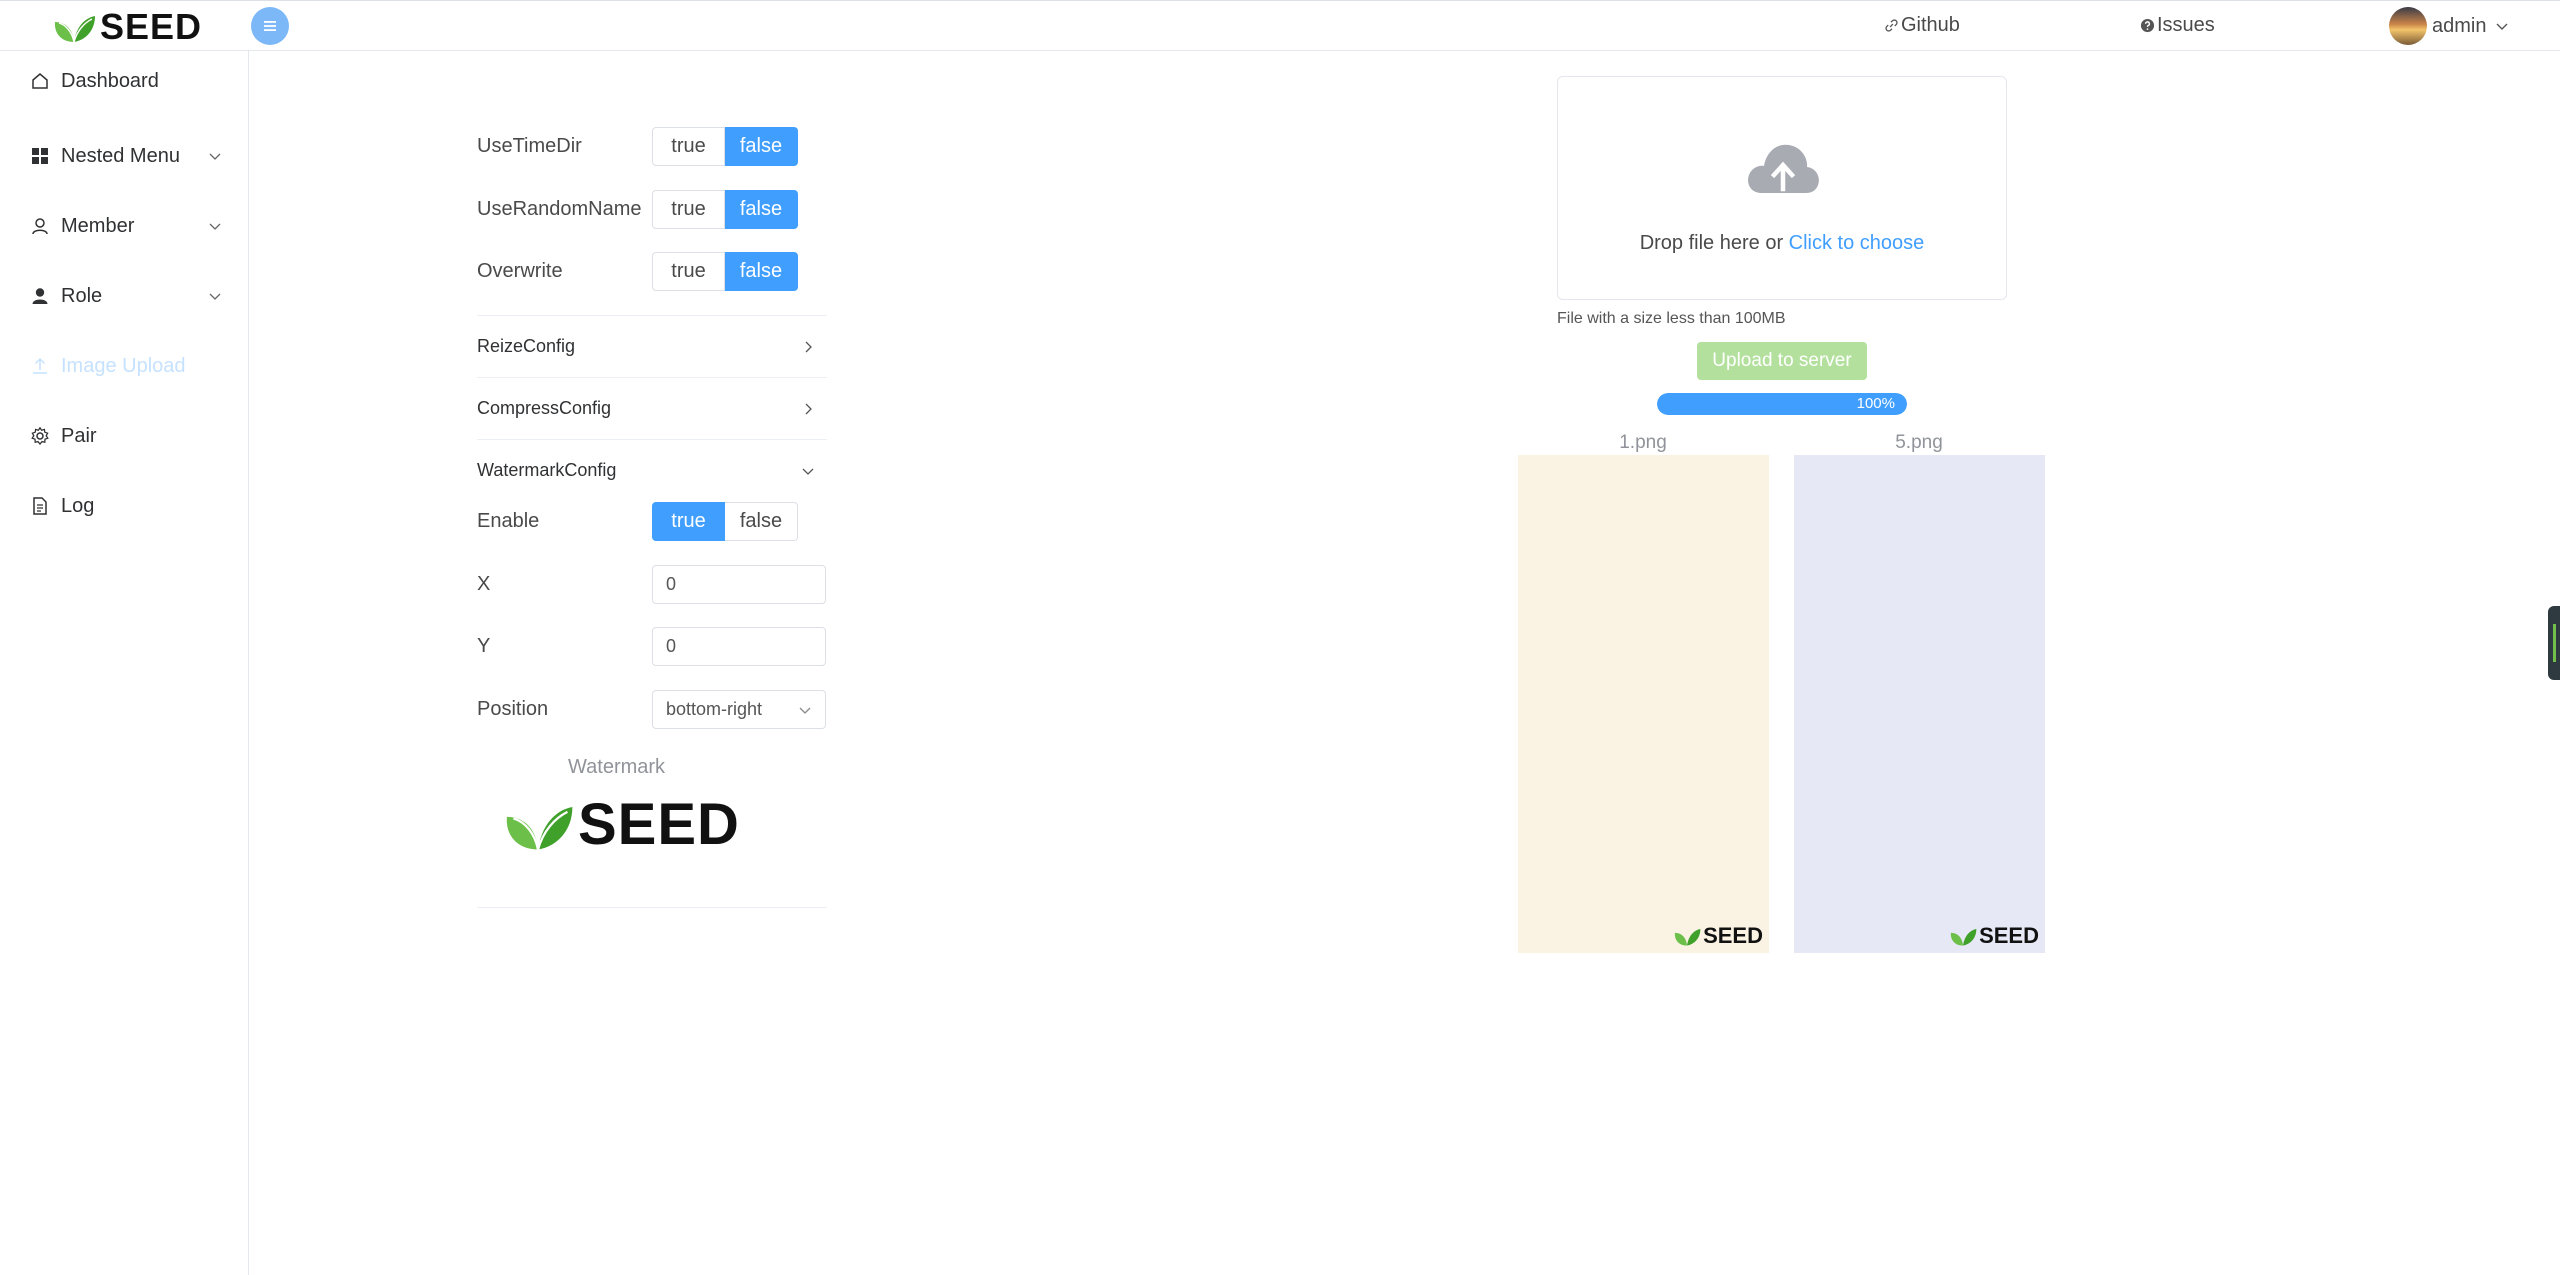 Image resolution: width=2560 pixels, height=1275 pixels. What do you see at coordinates (1782, 361) in the screenshot?
I see `upload-to-server-button: Upload to server` at bounding box center [1782, 361].